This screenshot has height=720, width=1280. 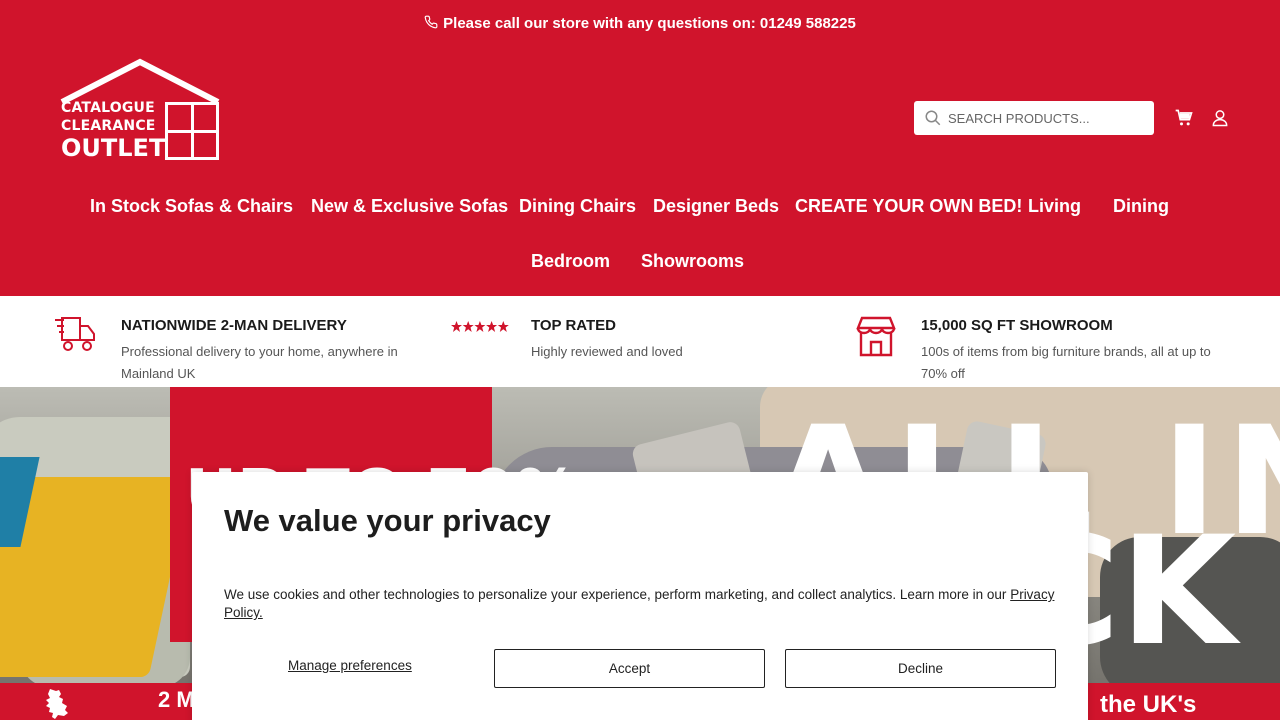 I want to click on search-bar, so click(x=1034, y=118).